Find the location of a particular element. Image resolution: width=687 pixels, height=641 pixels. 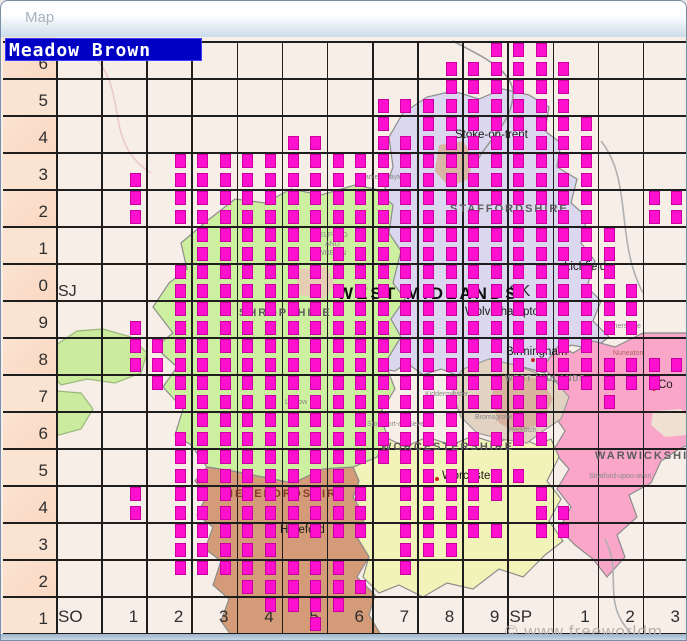

row-label: 1 is located at coordinates (43, 618).